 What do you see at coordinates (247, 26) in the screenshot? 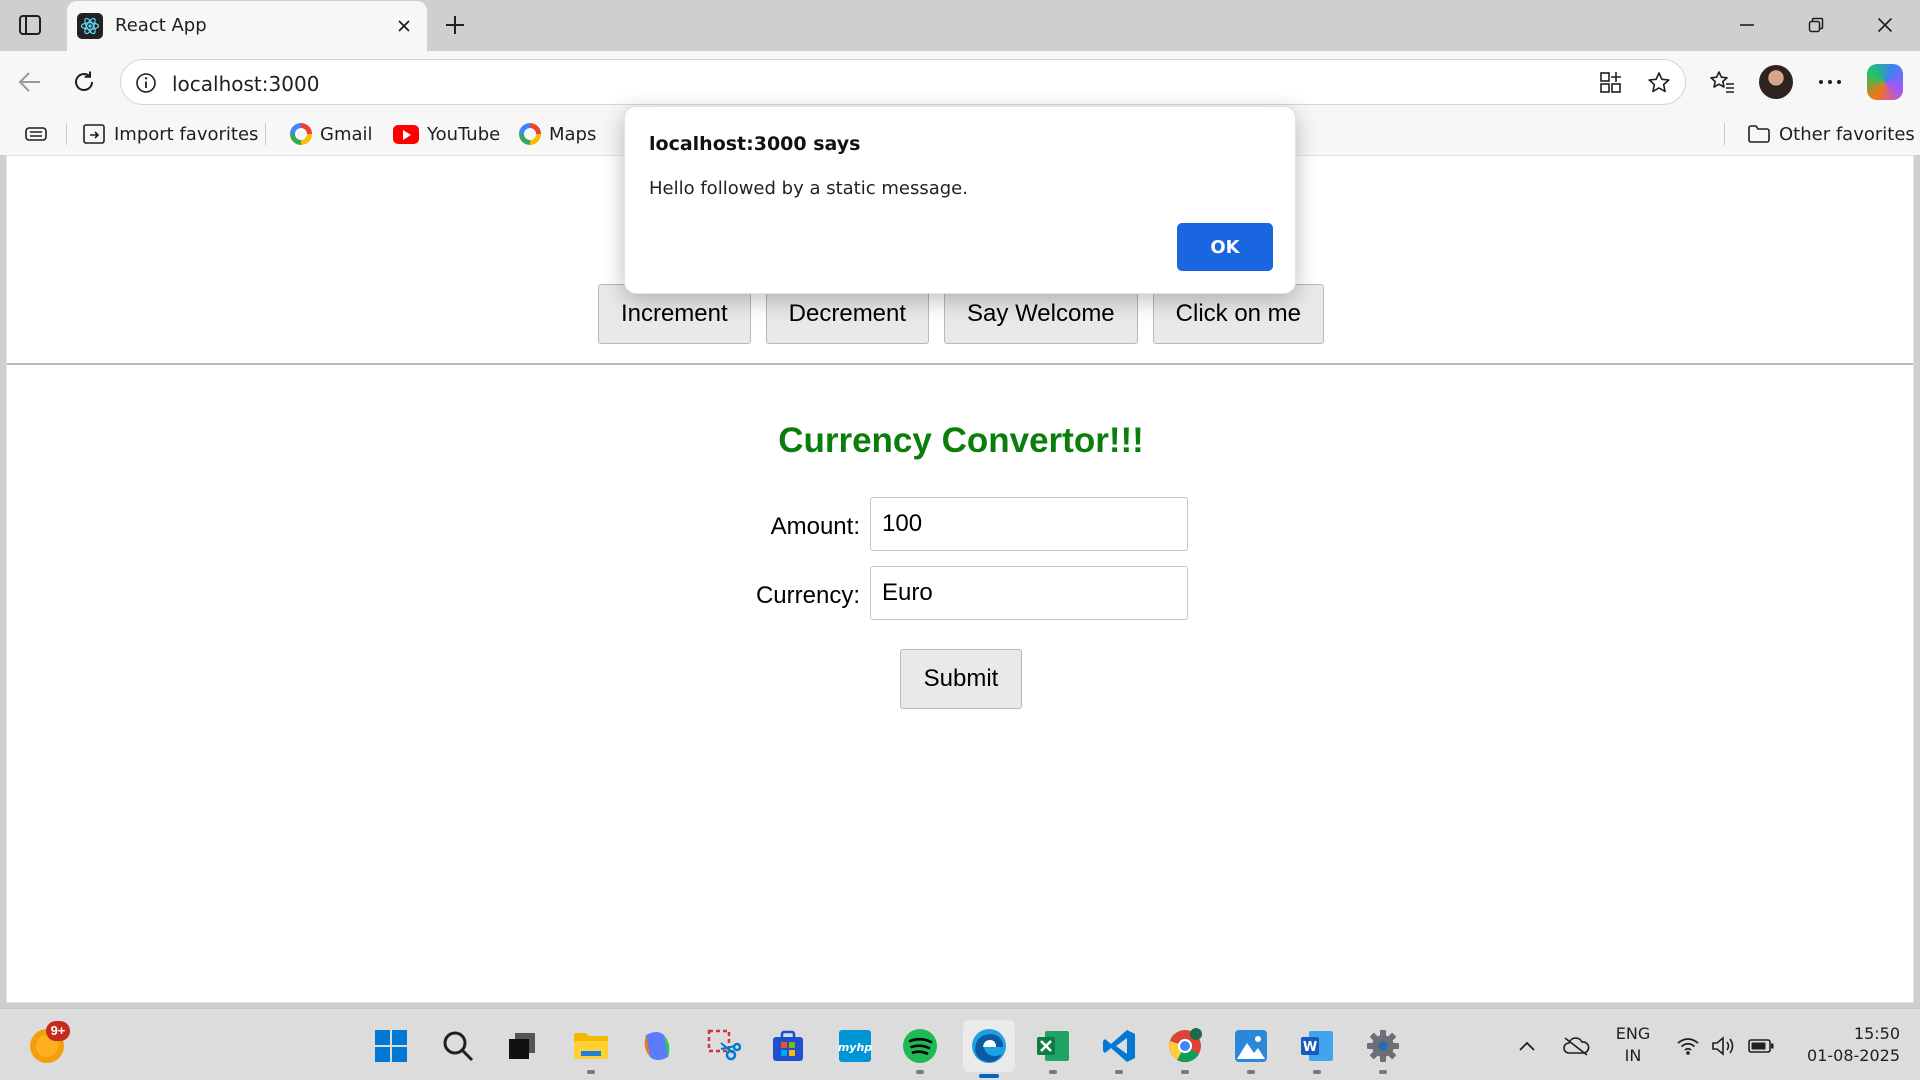
I see `active-tab: React App` at bounding box center [247, 26].